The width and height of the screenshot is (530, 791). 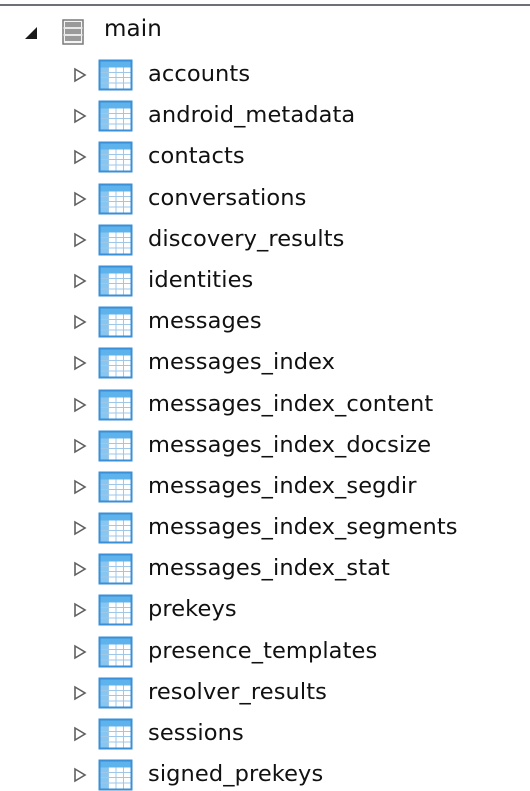 I want to click on database-icon, so click(x=73, y=32).